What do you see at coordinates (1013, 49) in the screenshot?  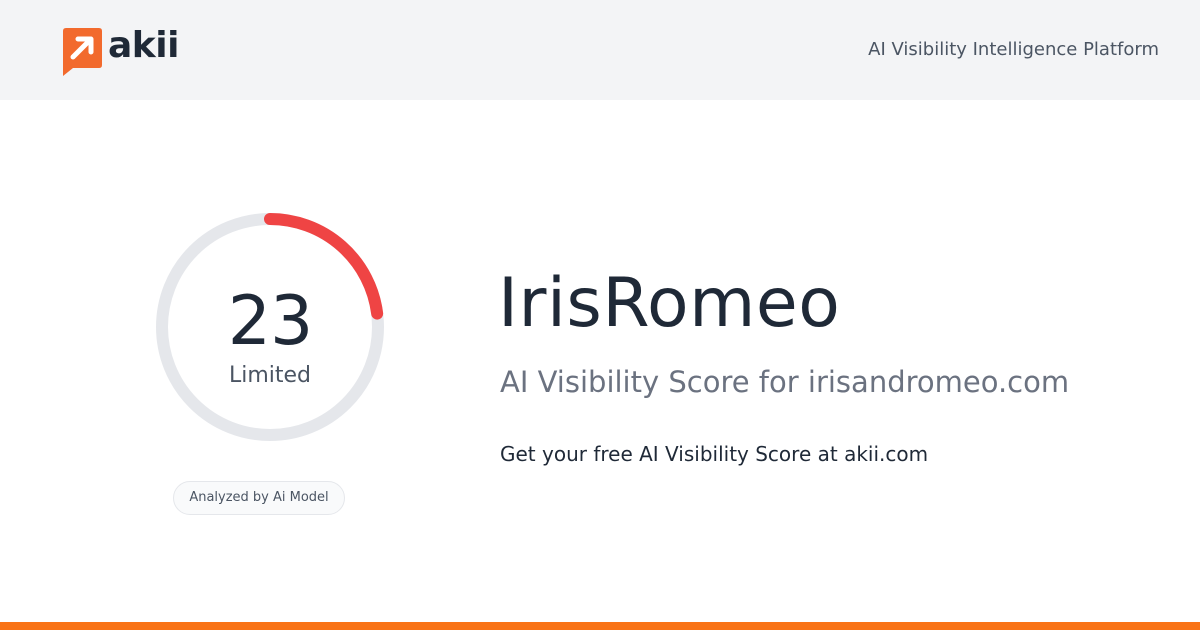 I see `platform-tagline: AI Visibility Intelligence Platform` at bounding box center [1013, 49].